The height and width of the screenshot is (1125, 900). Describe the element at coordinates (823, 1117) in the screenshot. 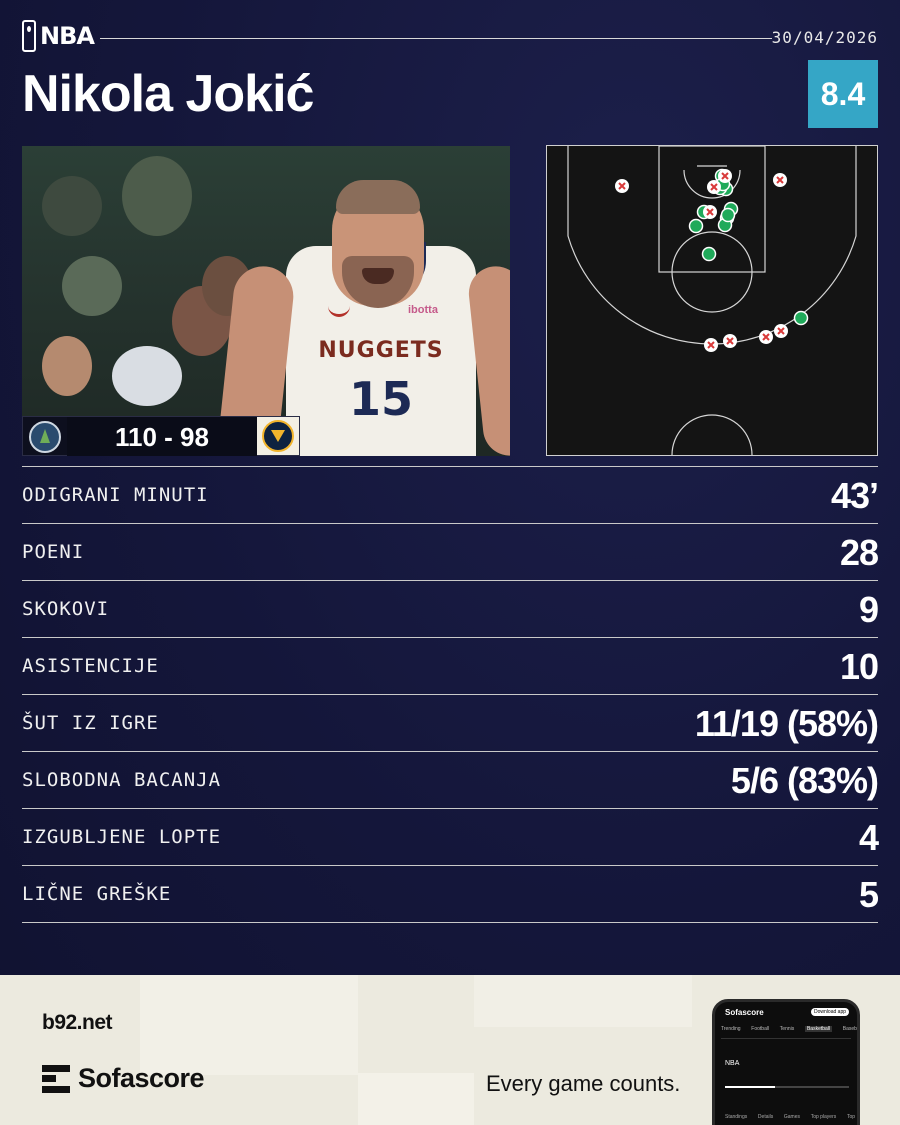

I see `phone-subtab: Top players` at that location.